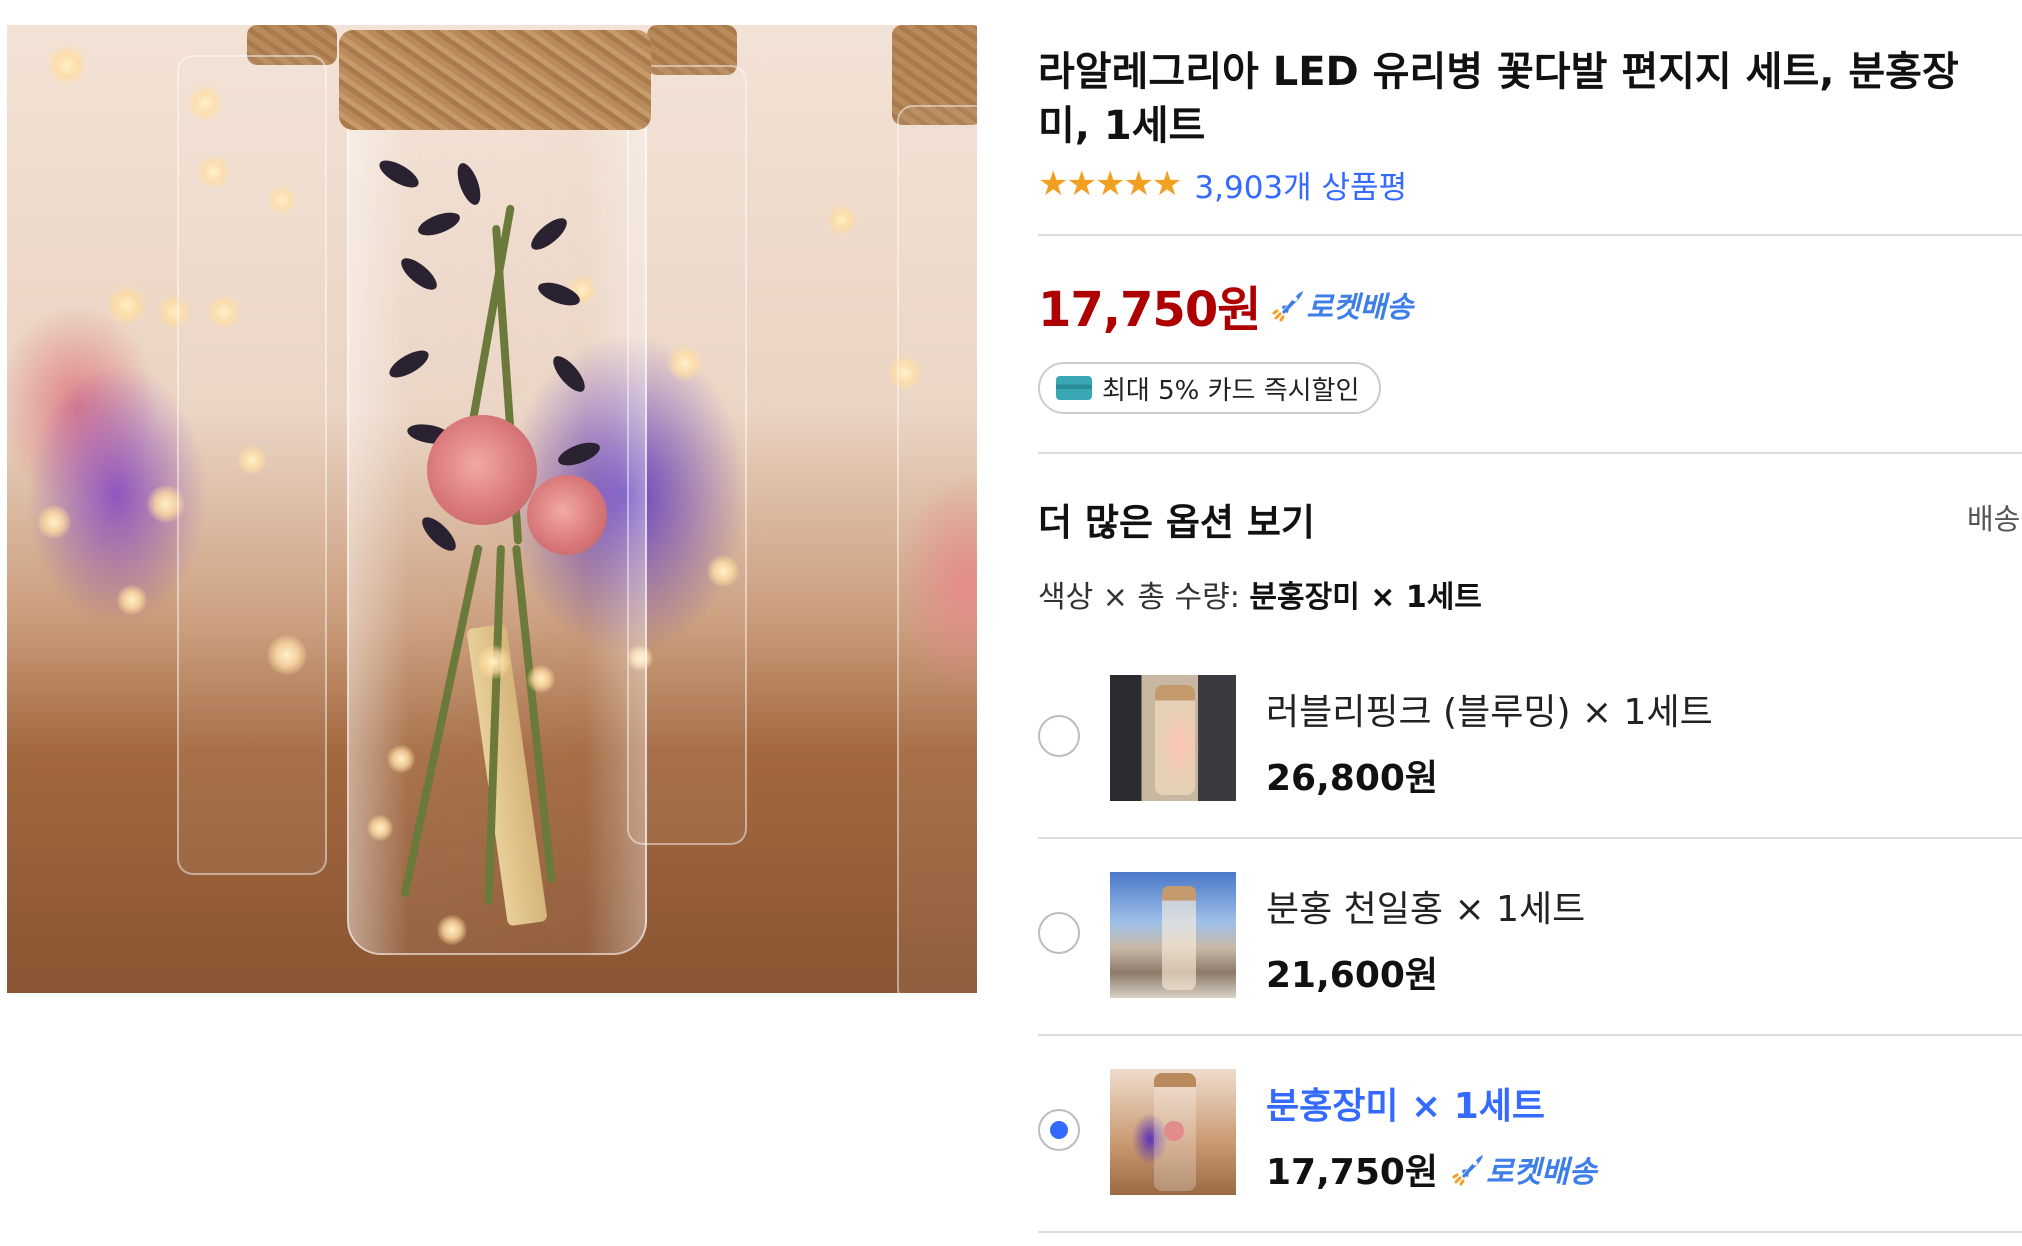 The height and width of the screenshot is (1246, 2022). Describe the element at coordinates (1074, 388) in the screenshot. I see `card-icon` at that location.